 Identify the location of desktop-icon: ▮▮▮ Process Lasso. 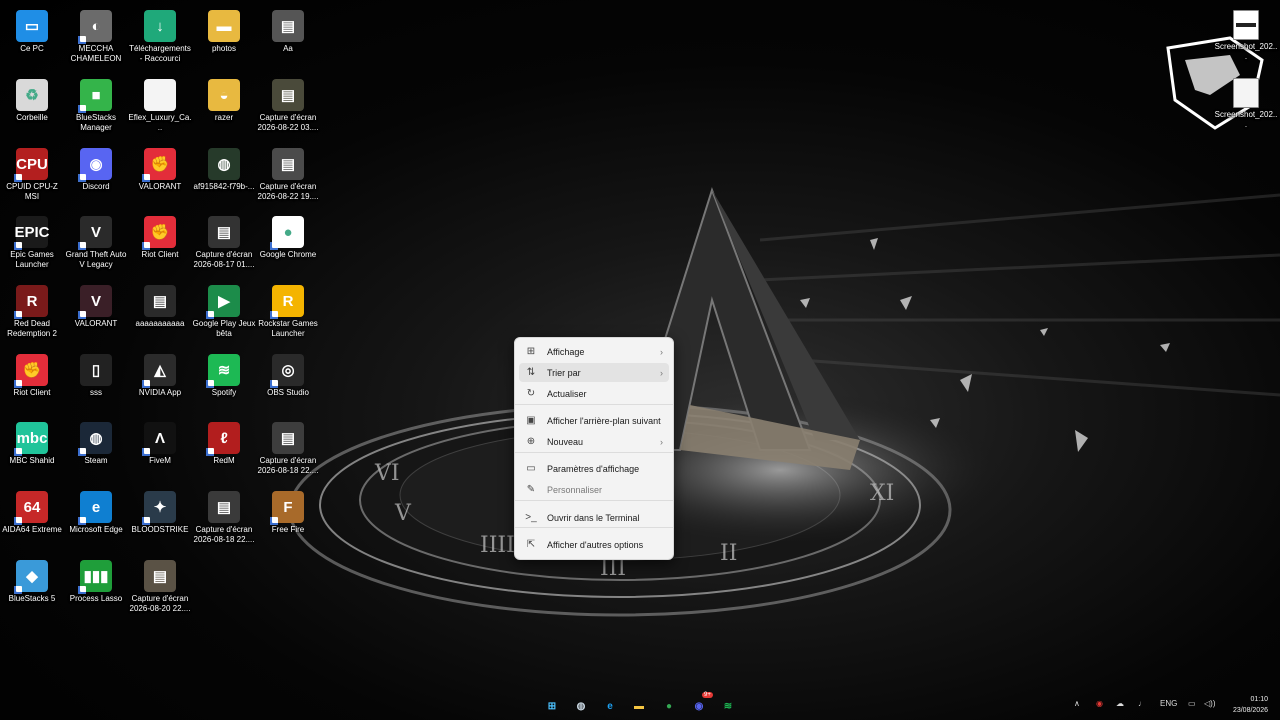
(96, 580).